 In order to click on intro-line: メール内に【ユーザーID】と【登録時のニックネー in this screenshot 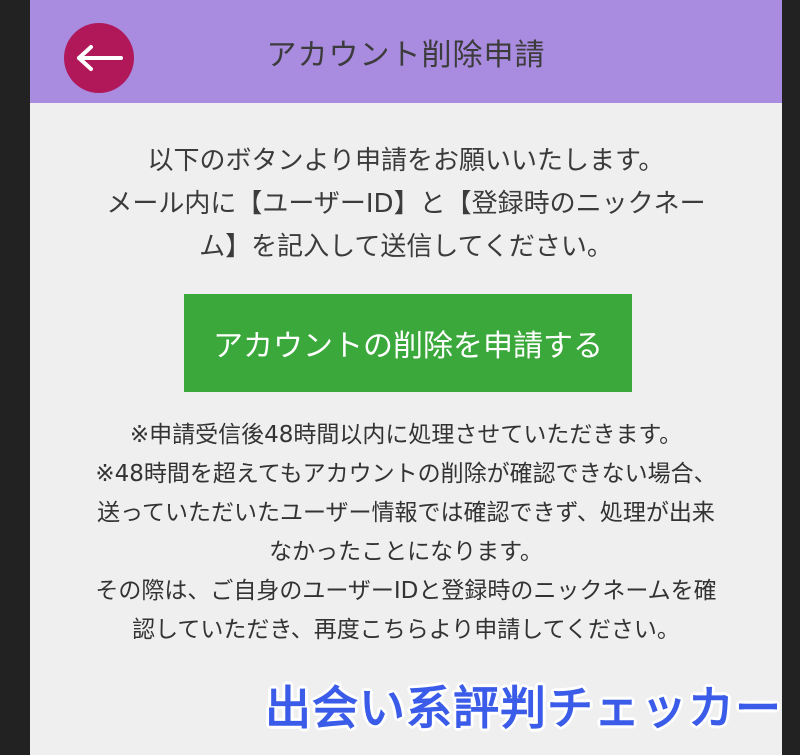, I will do `click(406, 204)`.